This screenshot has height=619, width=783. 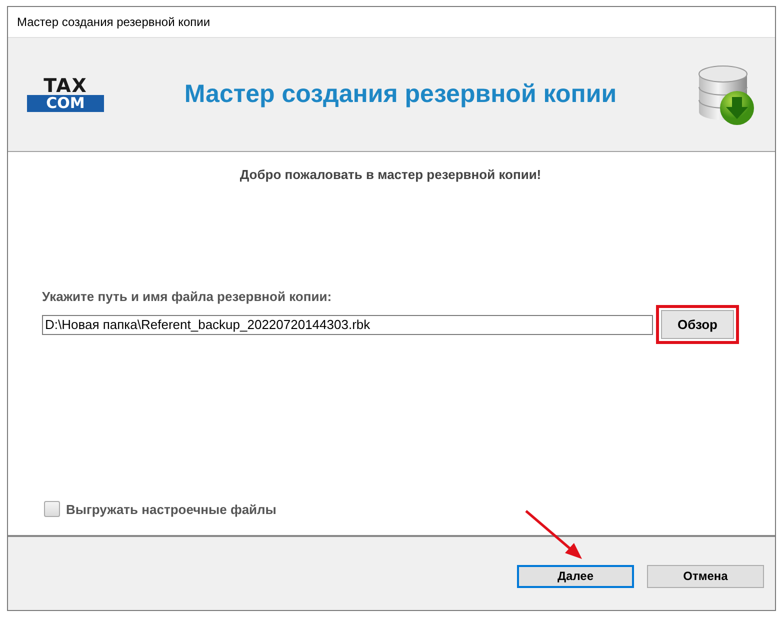 What do you see at coordinates (66, 86) in the screenshot?
I see `logo-text: TAX` at bounding box center [66, 86].